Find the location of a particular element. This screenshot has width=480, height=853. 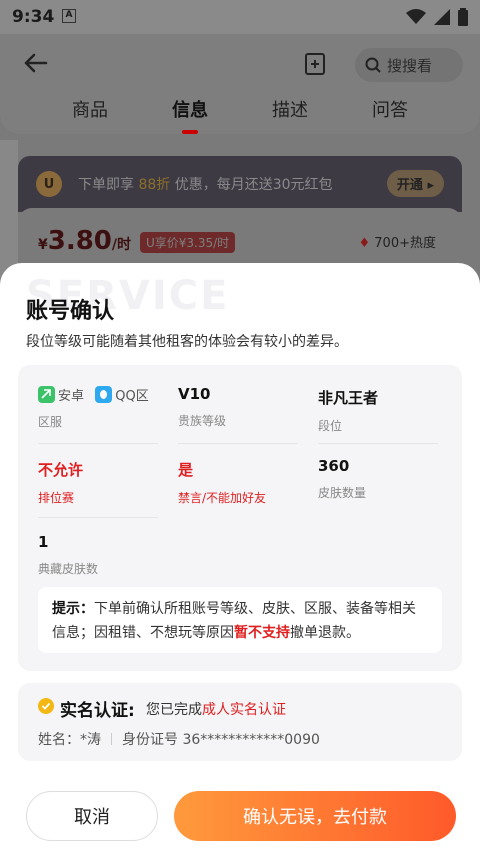

id-number: 身份证号 36************0090 is located at coordinates (221, 740).